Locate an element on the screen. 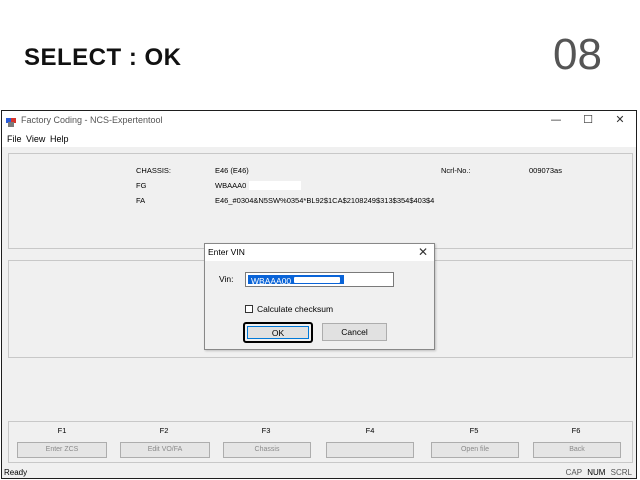 The image size is (640, 480). num-indicator: NUM is located at coordinates (596, 472).